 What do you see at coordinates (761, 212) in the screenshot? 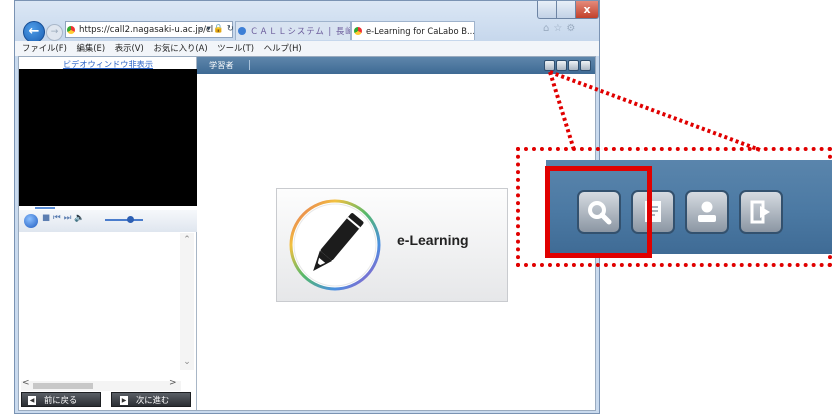
I see `logout-icon` at bounding box center [761, 212].